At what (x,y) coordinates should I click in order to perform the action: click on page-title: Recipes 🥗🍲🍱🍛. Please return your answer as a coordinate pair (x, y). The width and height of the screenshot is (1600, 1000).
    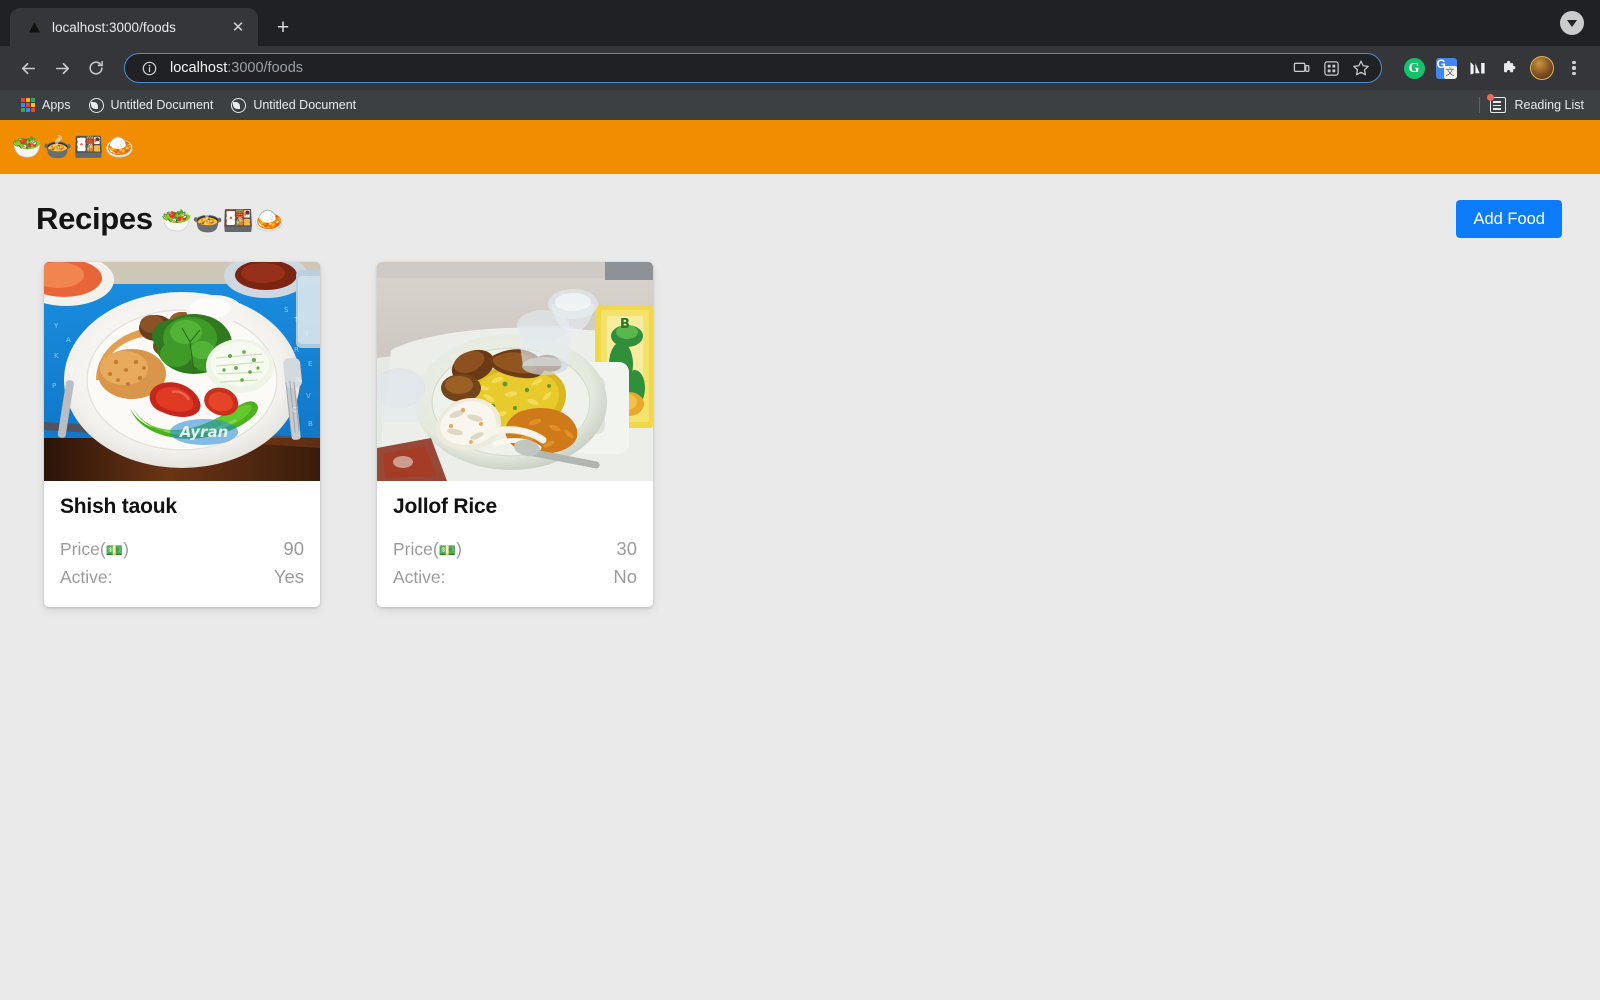
    Looking at the image, I should click on (160, 219).